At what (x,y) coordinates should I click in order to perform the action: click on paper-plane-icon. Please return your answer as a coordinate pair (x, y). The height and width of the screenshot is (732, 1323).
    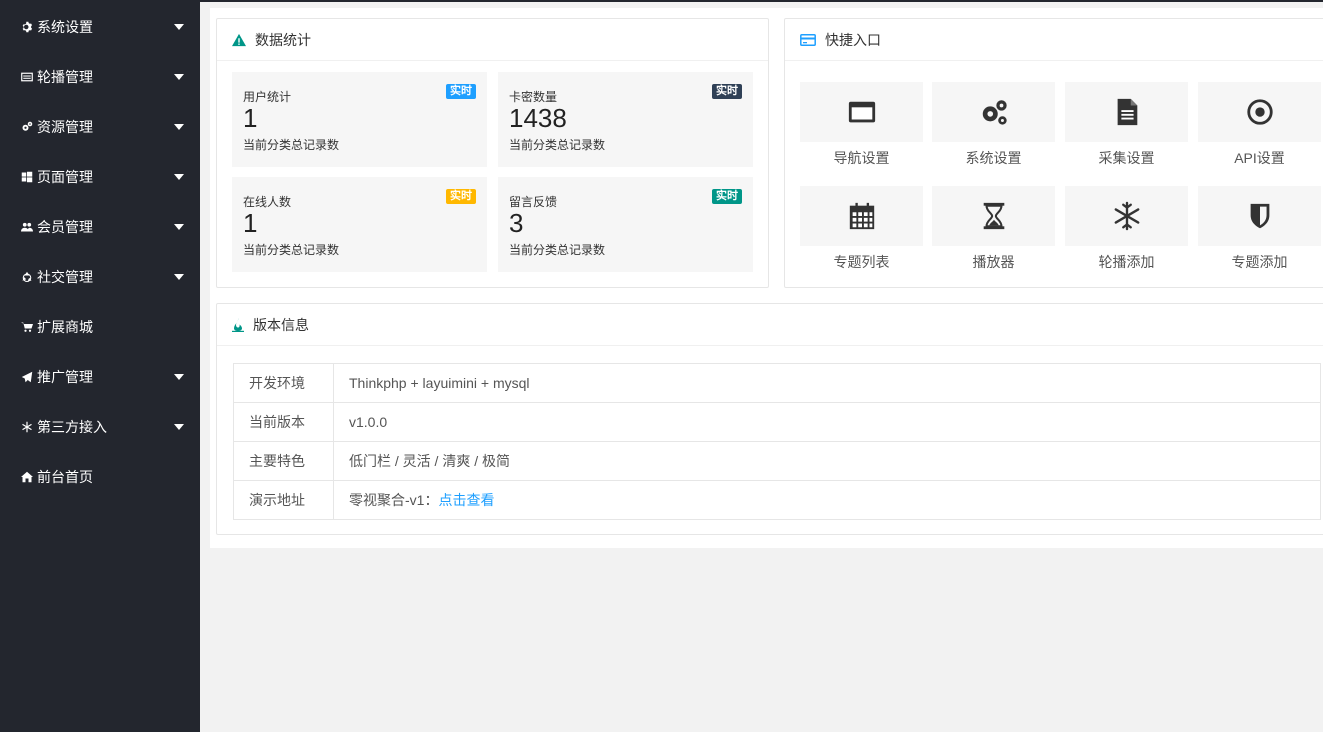
    Looking at the image, I should click on (27, 377).